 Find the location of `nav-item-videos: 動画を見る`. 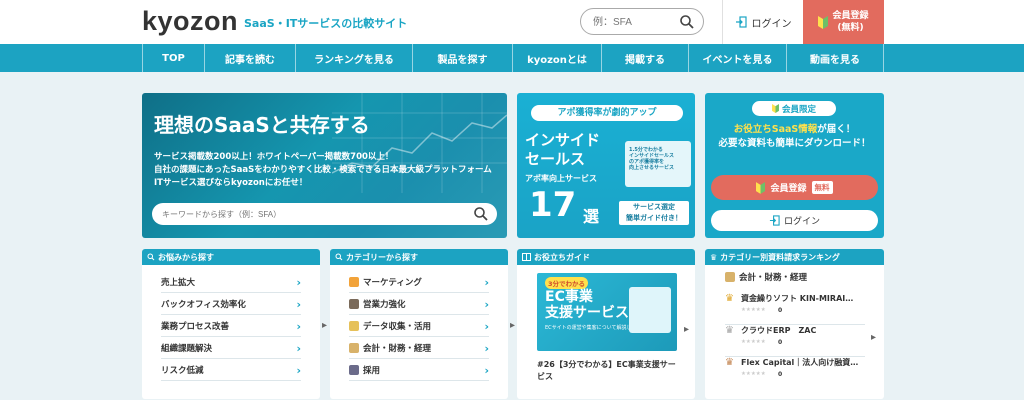

nav-item-videos: 動画を見る is located at coordinates (835, 58).